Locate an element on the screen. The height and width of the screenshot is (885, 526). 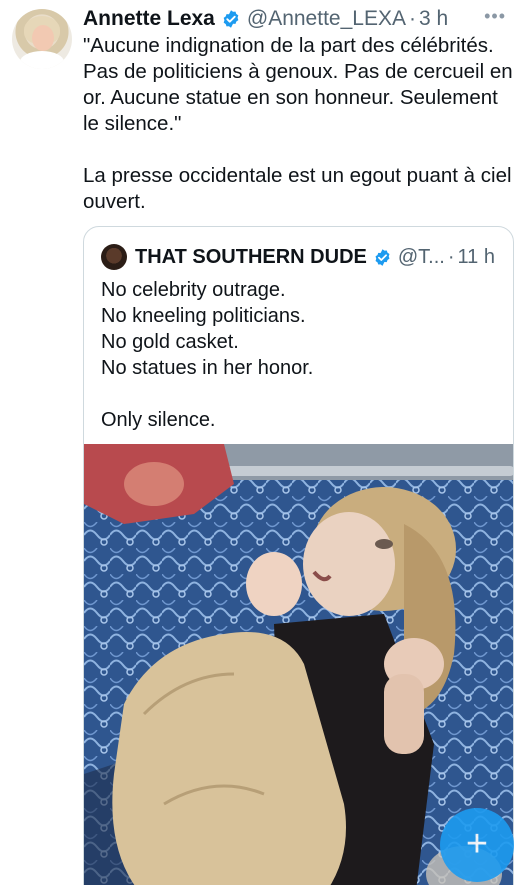
author-name: Annette Lexa is located at coordinates (149, 19).